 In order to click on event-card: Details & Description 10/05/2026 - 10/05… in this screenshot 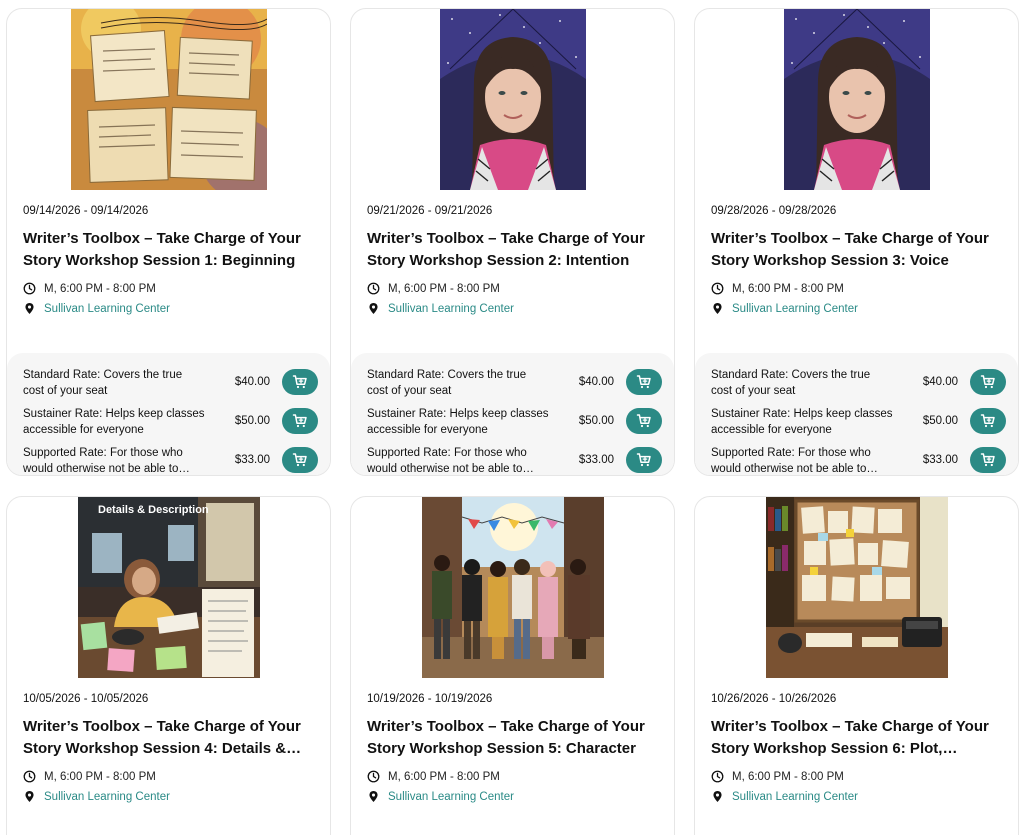, I will do `click(168, 665)`.